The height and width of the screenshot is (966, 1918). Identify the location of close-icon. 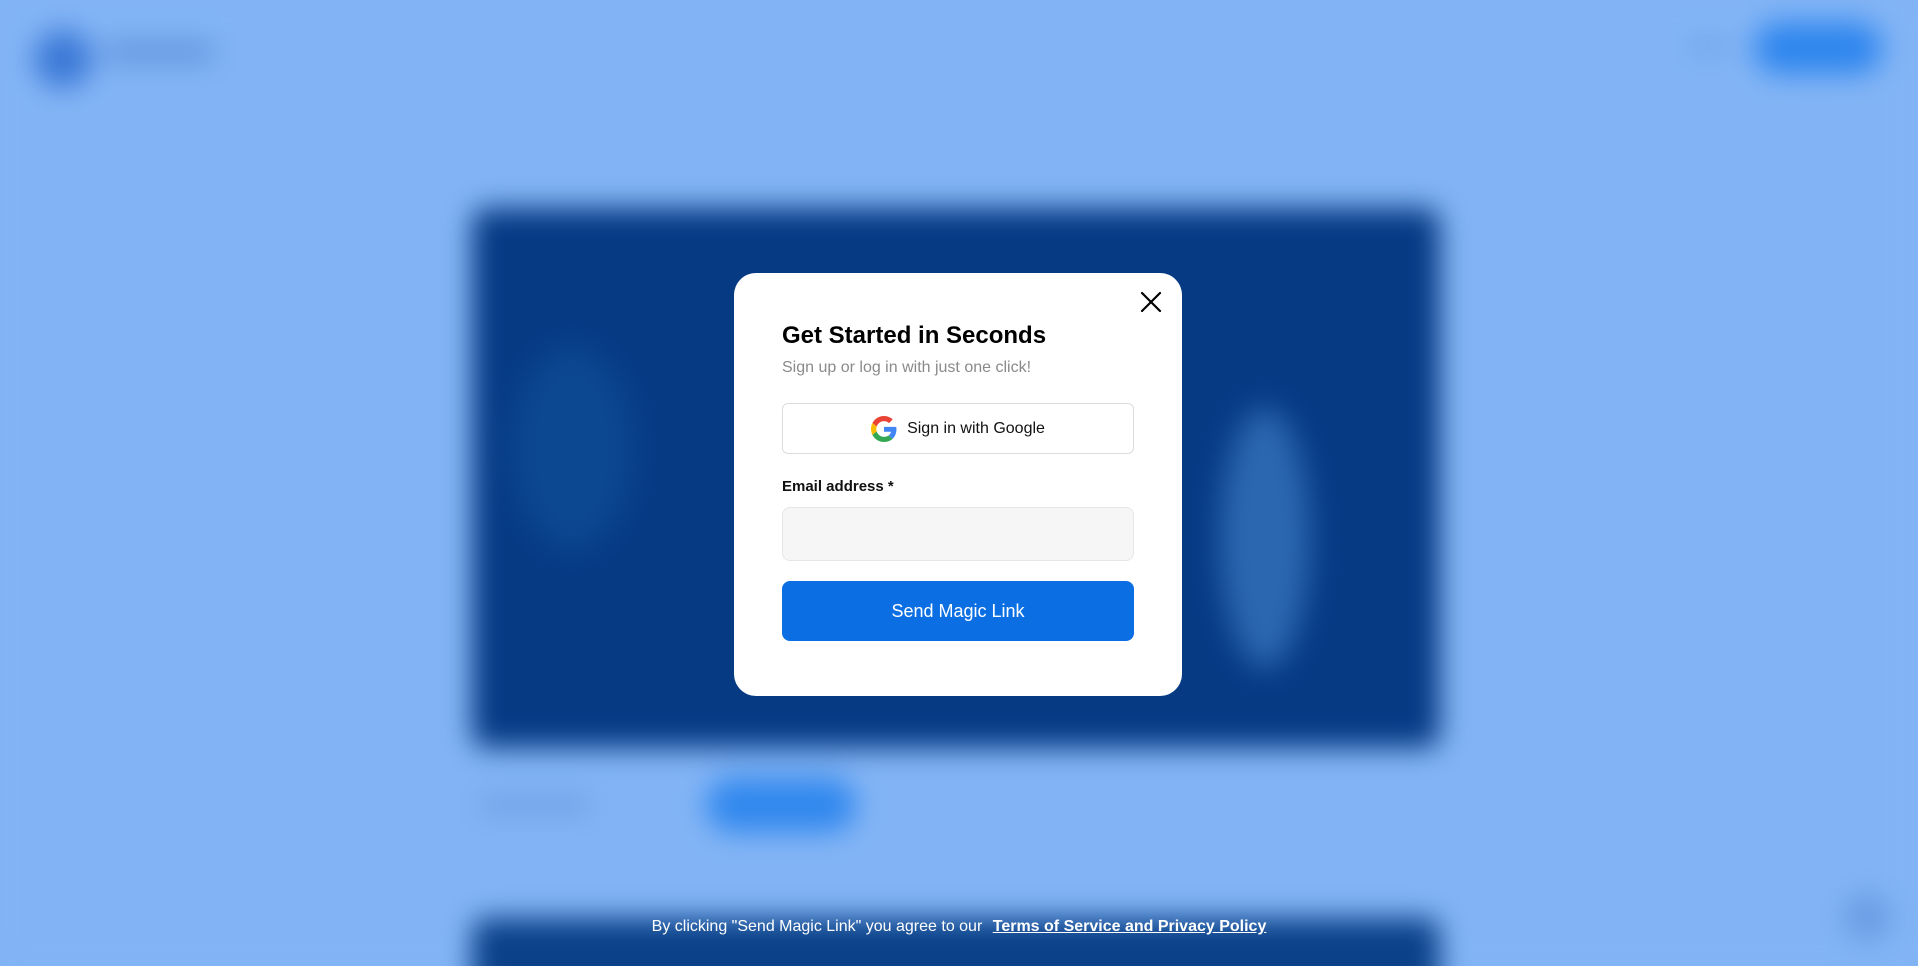
(1151, 302).